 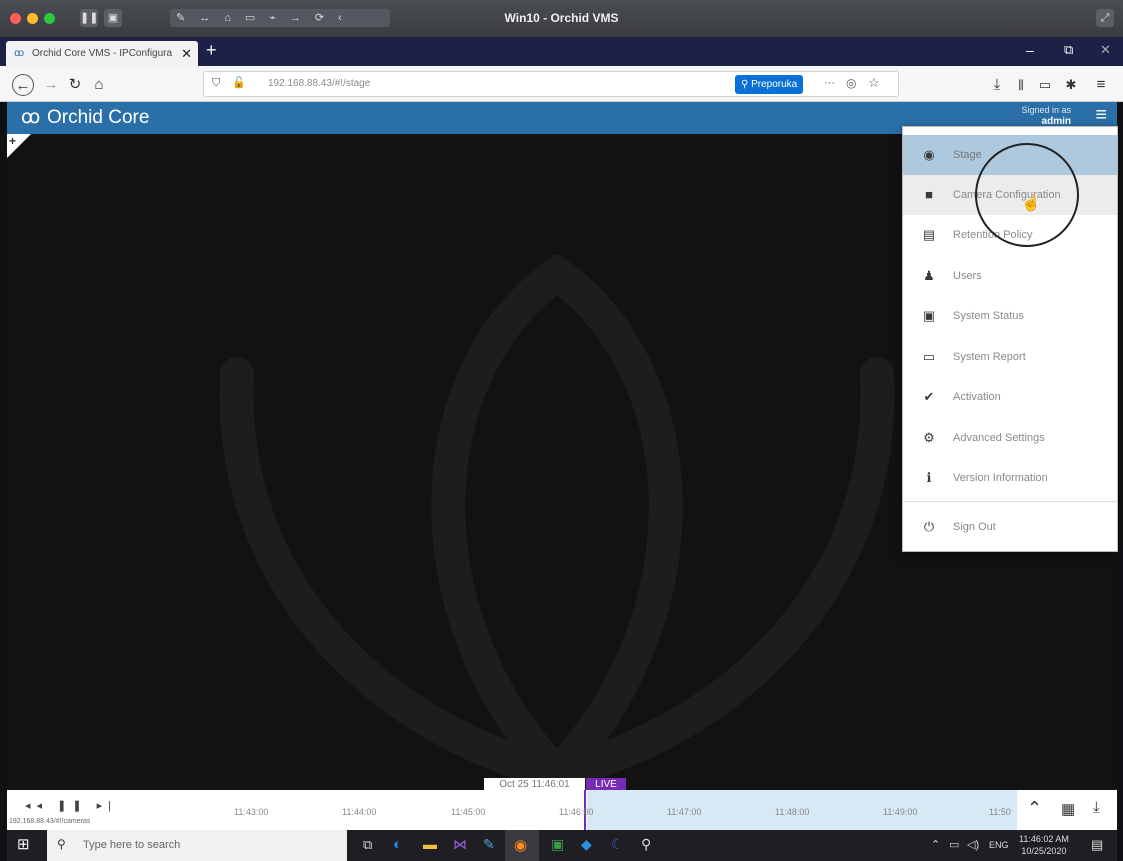 What do you see at coordinates (929, 234) in the screenshot?
I see `database-icon: ▤` at bounding box center [929, 234].